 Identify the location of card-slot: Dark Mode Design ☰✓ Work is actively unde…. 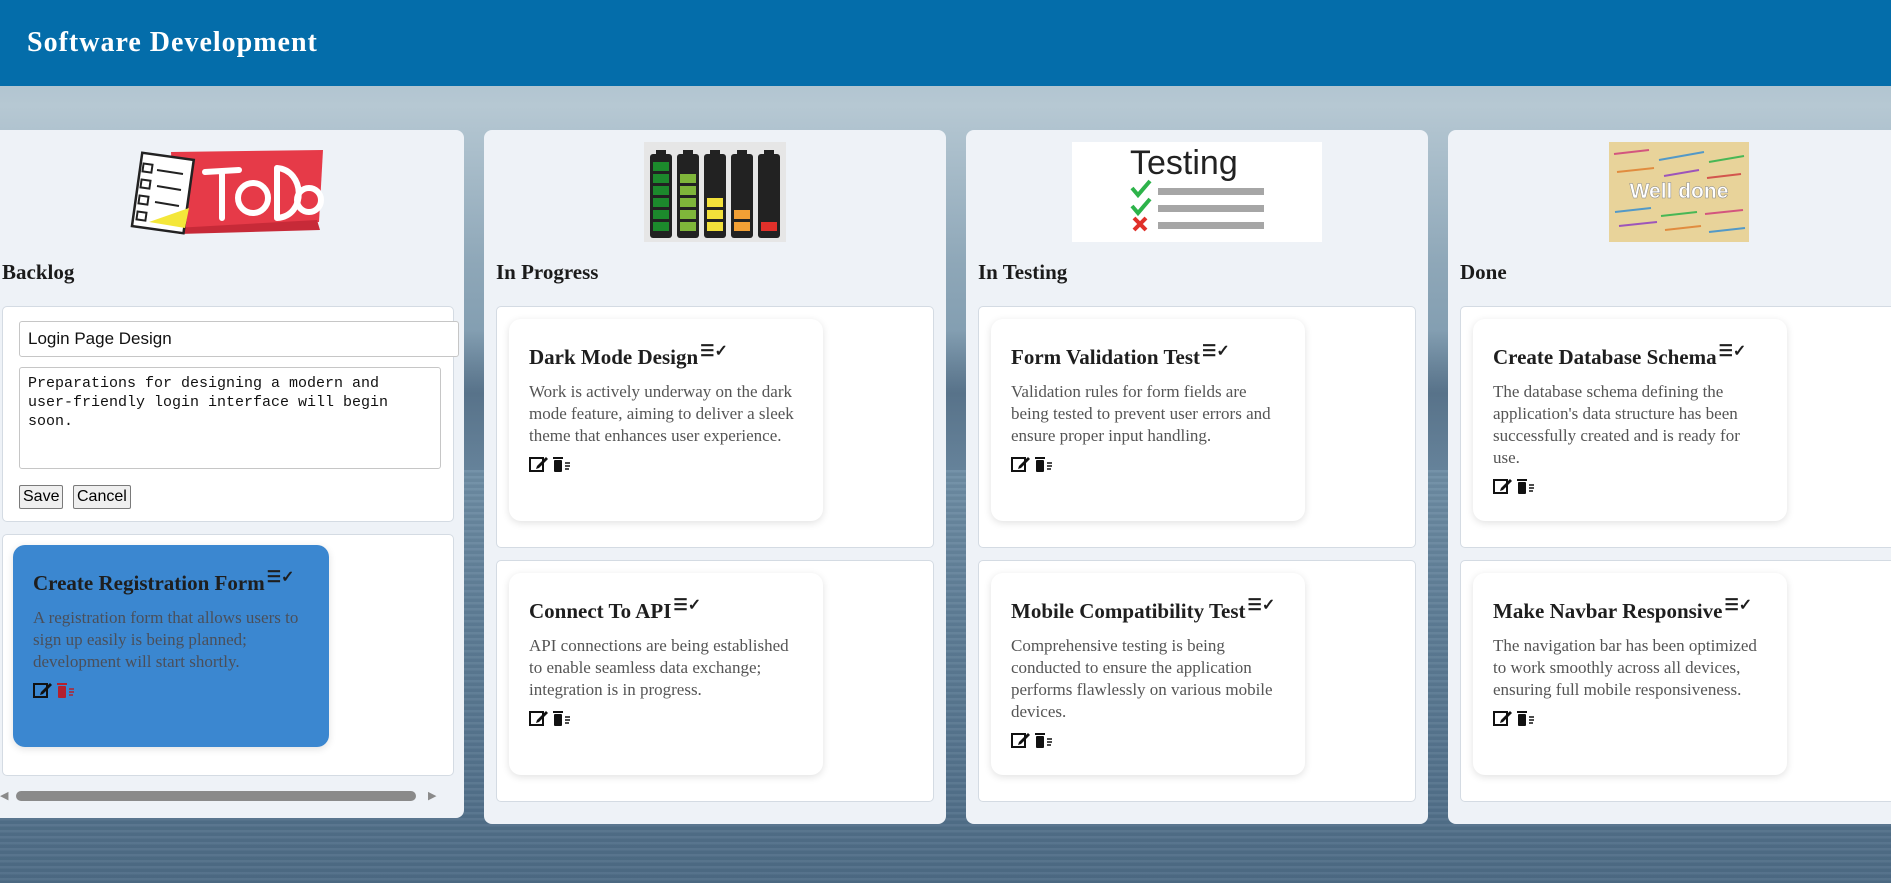
(715, 427).